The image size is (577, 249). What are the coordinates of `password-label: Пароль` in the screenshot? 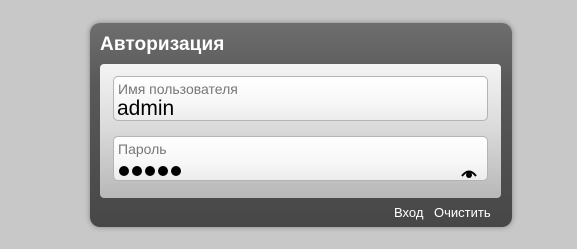 It's located at (142, 149).